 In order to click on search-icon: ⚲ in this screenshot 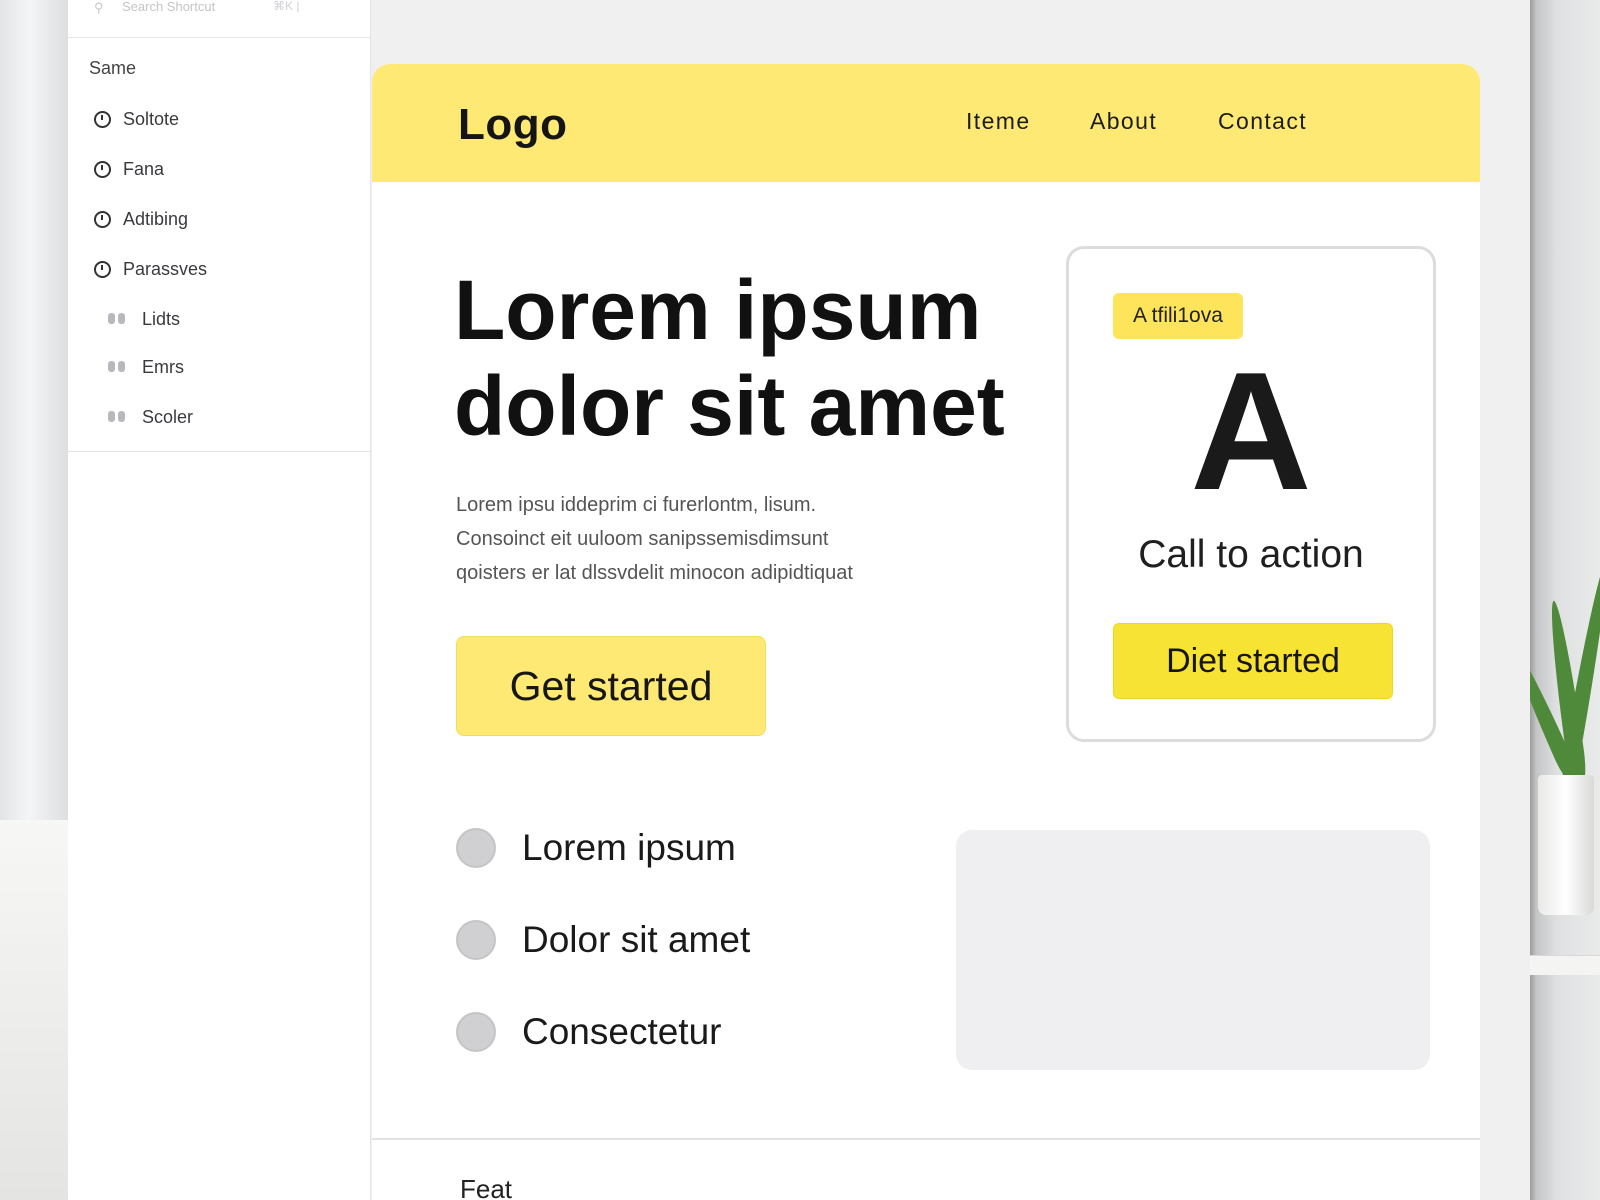, I will do `click(99, 7)`.